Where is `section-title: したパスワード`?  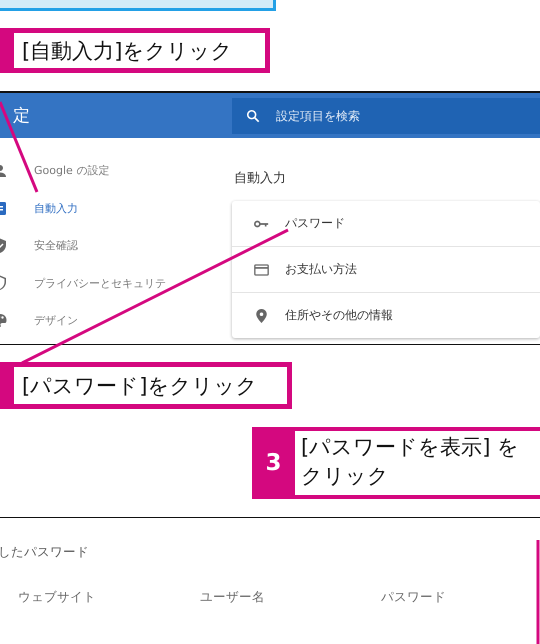 section-title: したパスワード is located at coordinates (45, 552).